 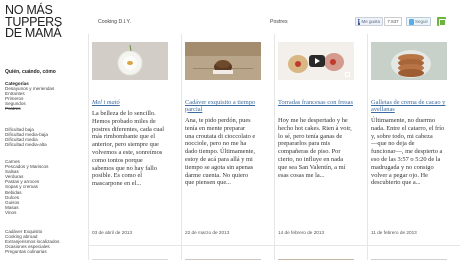 I want to click on excerpt-line: prepararlos para mis, so click(x=304, y=144).